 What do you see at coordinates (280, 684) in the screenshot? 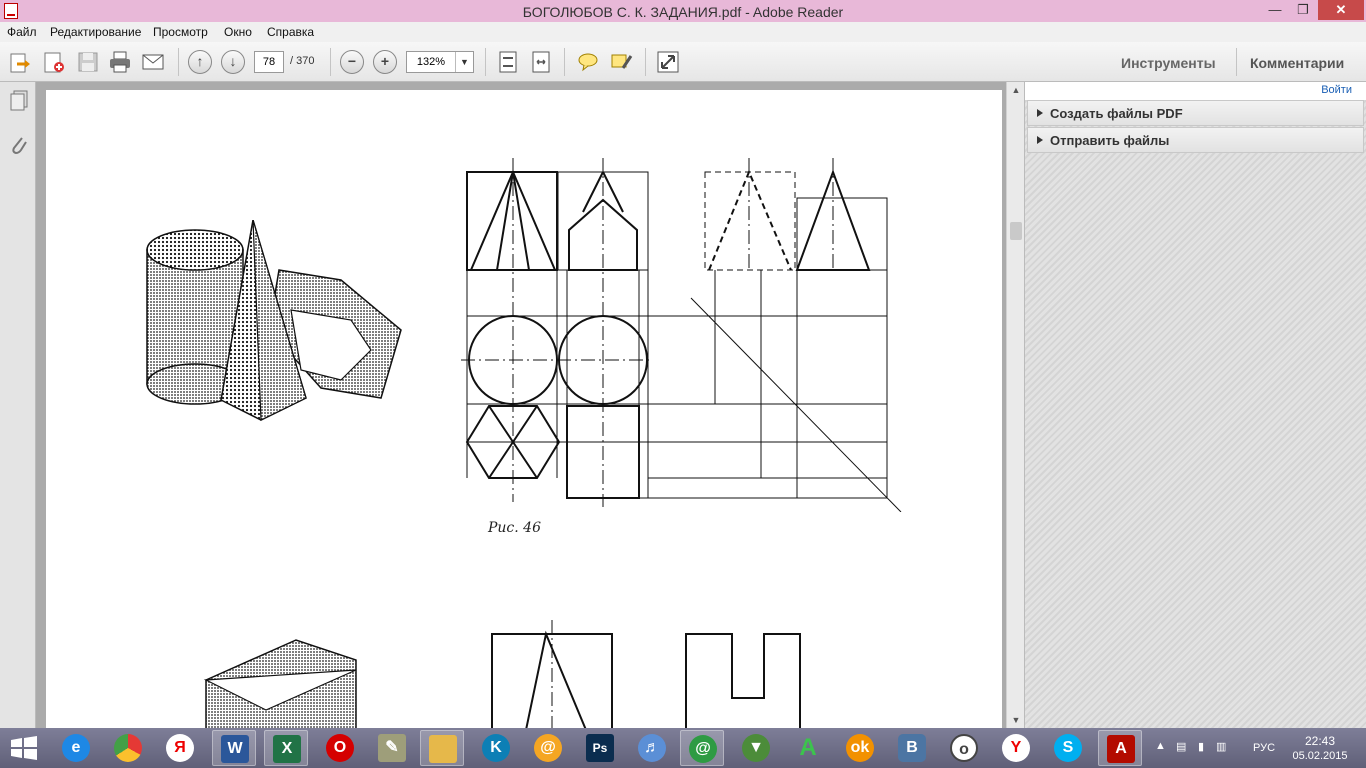
I see `figure-47-isometric-drawing` at bounding box center [280, 684].